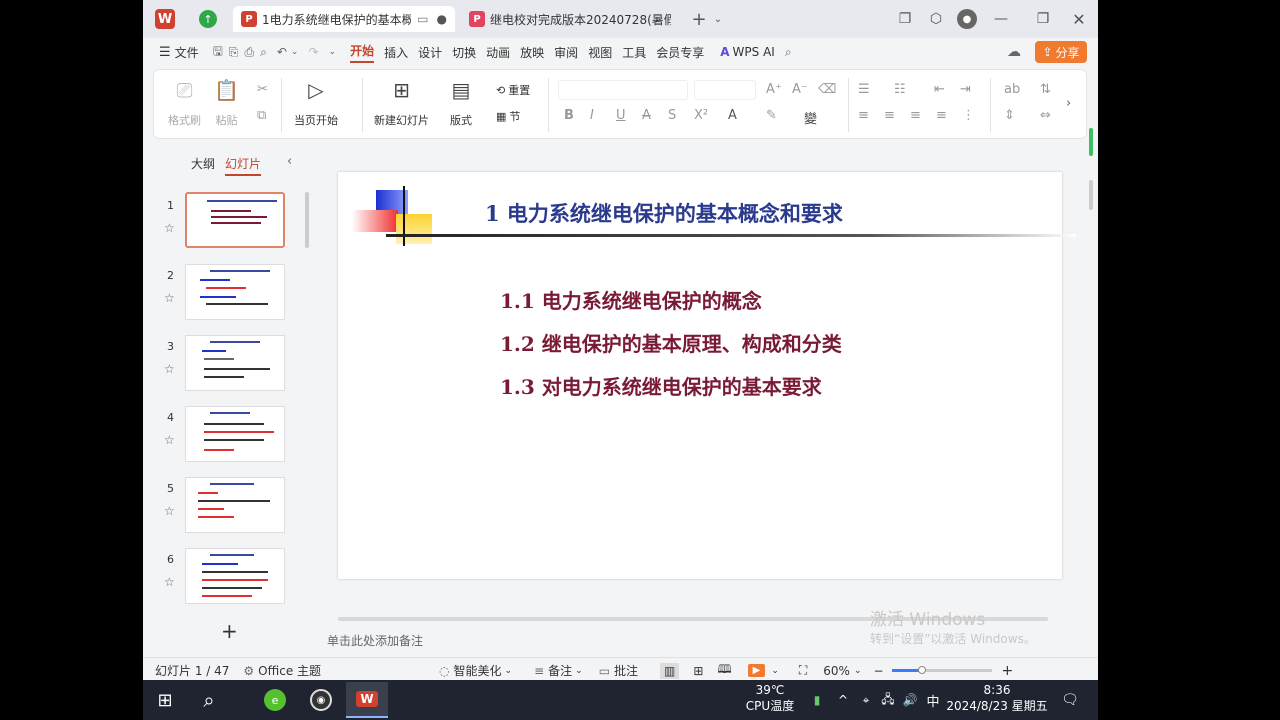 The height and width of the screenshot is (720, 1280). I want to click on home-icon: ↑, so click(208, 19).